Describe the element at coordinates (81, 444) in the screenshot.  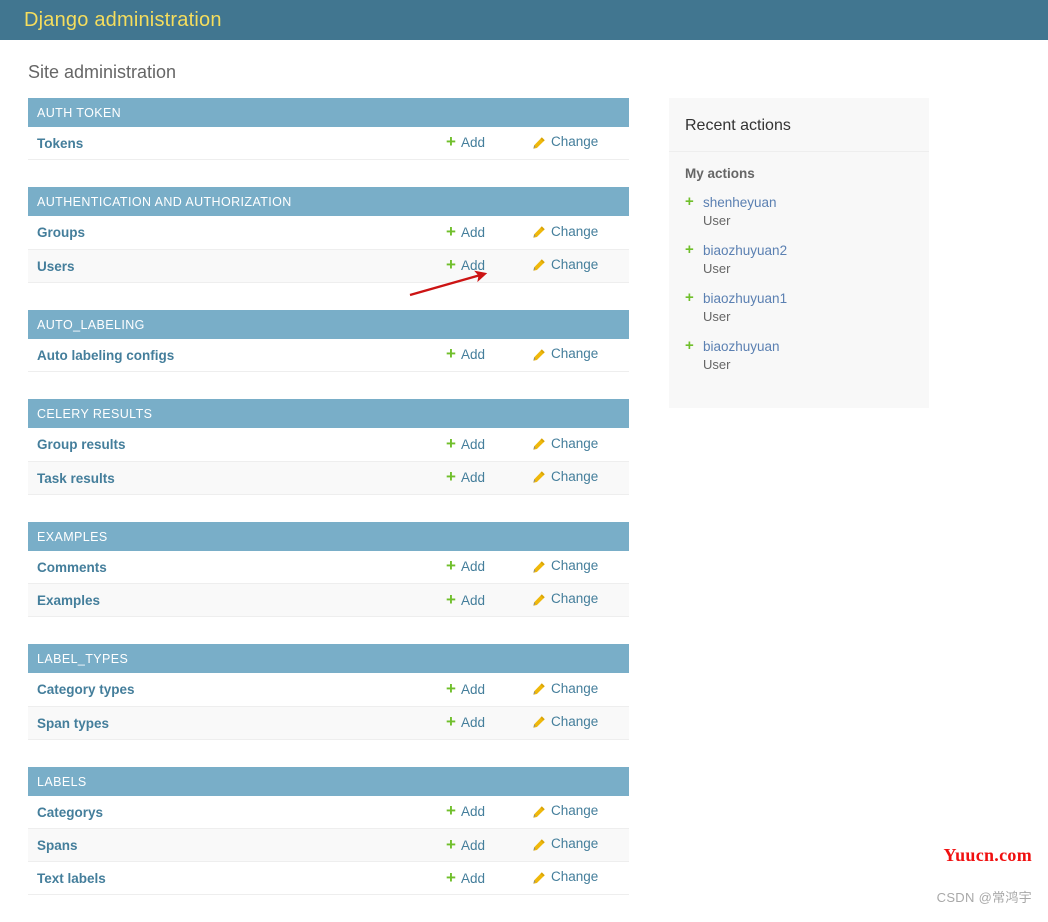
I see `model-name-link: Group results` at that location.